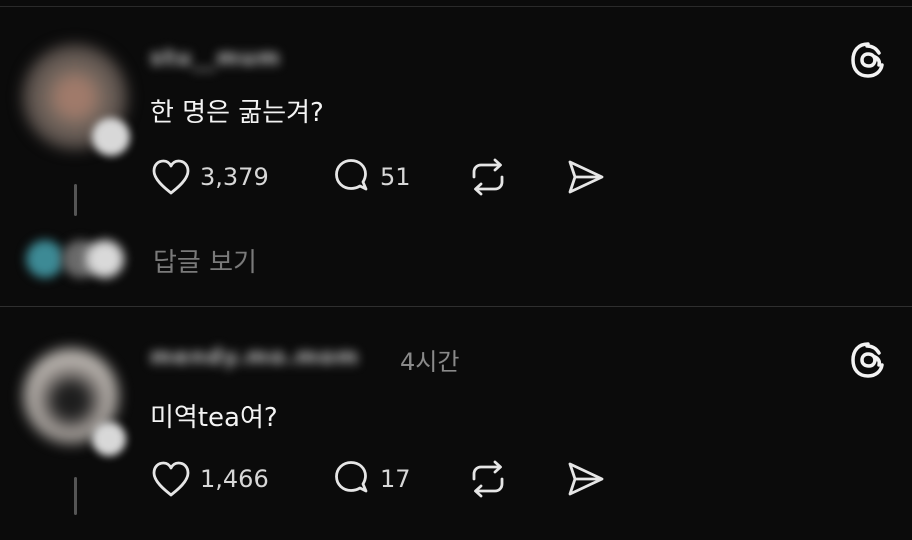 The width and height of the screenshot is (912, 540). I want to click on timestamp: 4시간, so click(430, 362).